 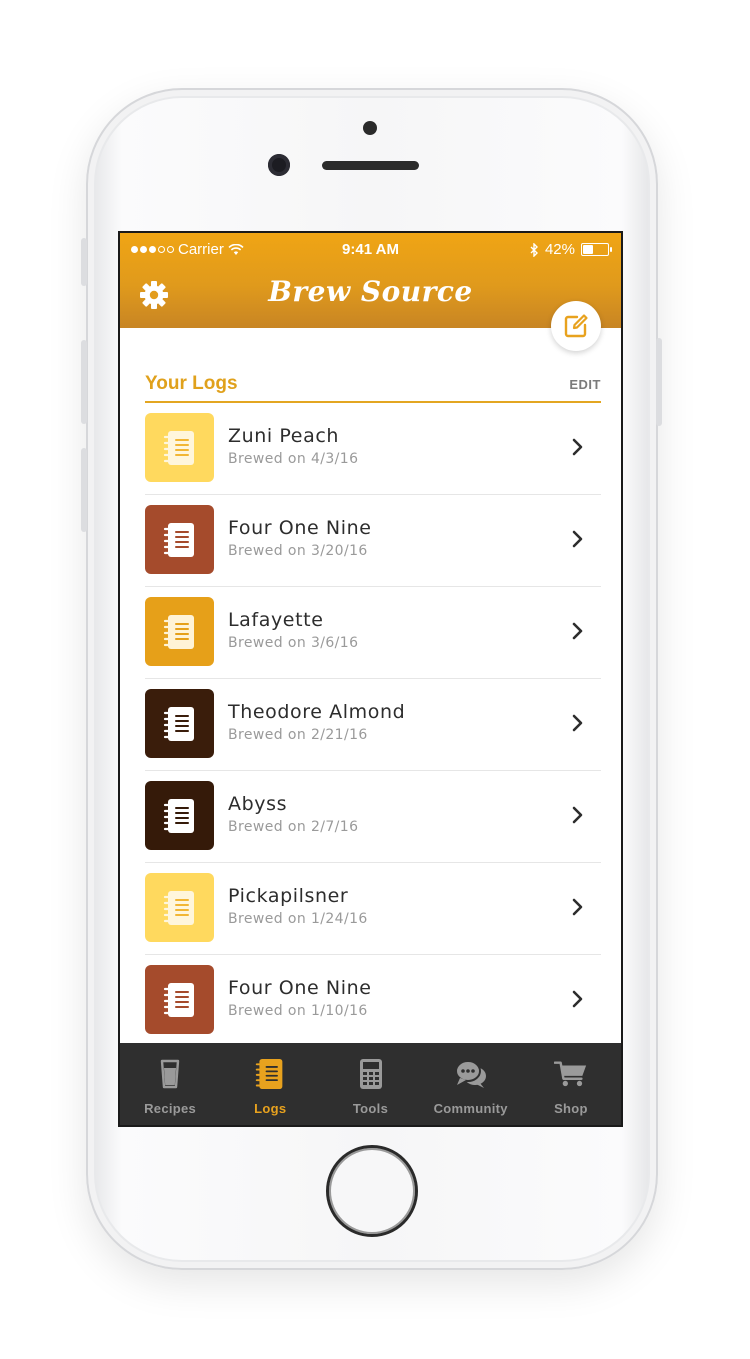 I want to click on log-name: Zuni Peach, so click(x=284, y=436).